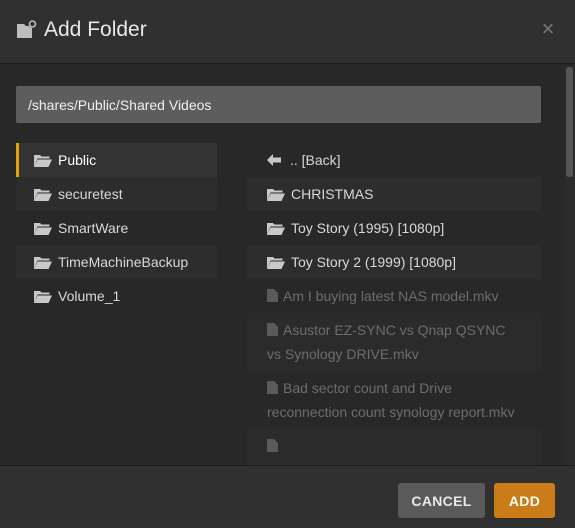 Image resolution: width=575 pixels, height=528 pixels. What do you see at coordinates (441, 500) in the screenshot?
I see `cancel-button: CANCEL` at bounding box center [441, 500].